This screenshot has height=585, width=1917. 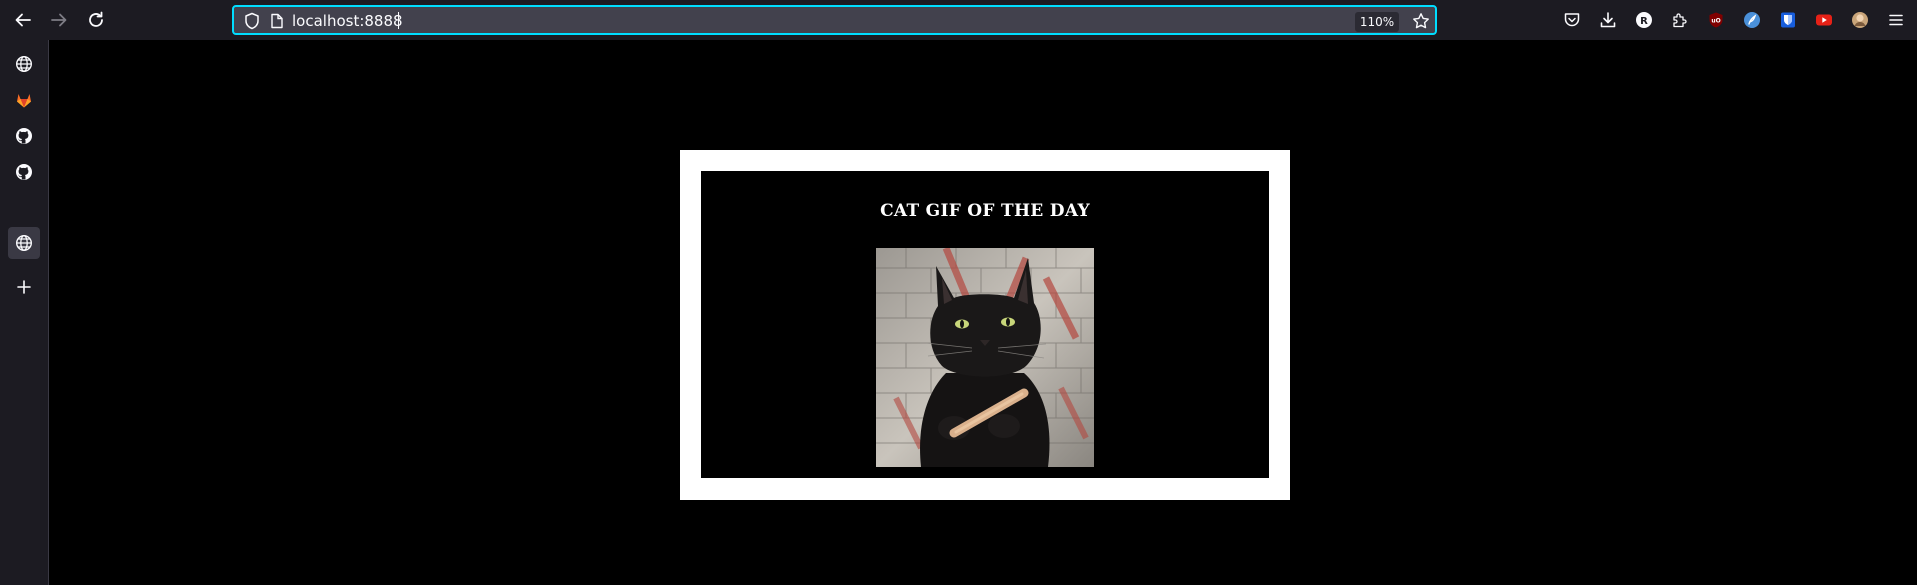 I want to click on gitlab-icon, so click(x=24, y=101).